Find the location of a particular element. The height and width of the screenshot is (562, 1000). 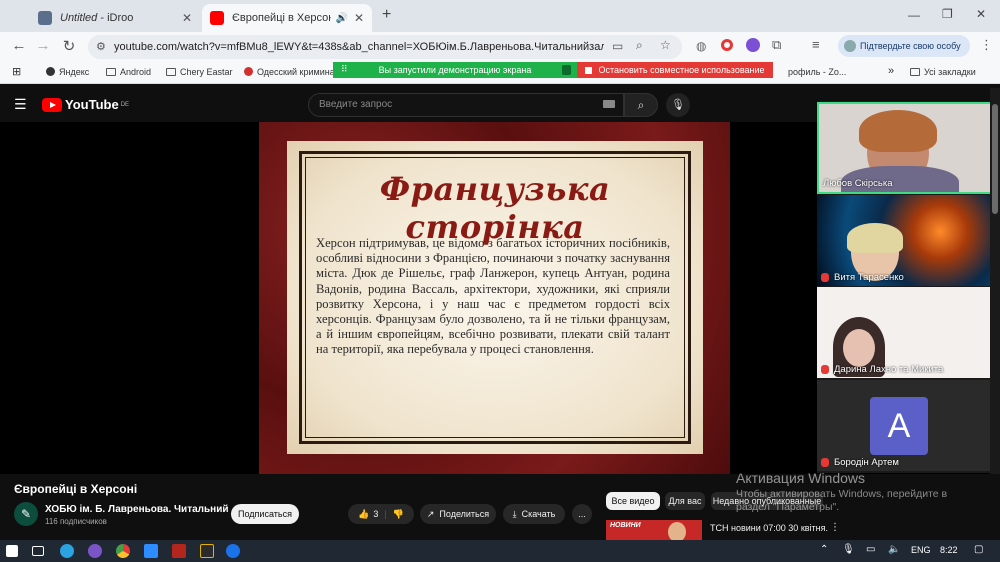

youtube-search-input: Введите запрос is located at coordinates (466, 105).